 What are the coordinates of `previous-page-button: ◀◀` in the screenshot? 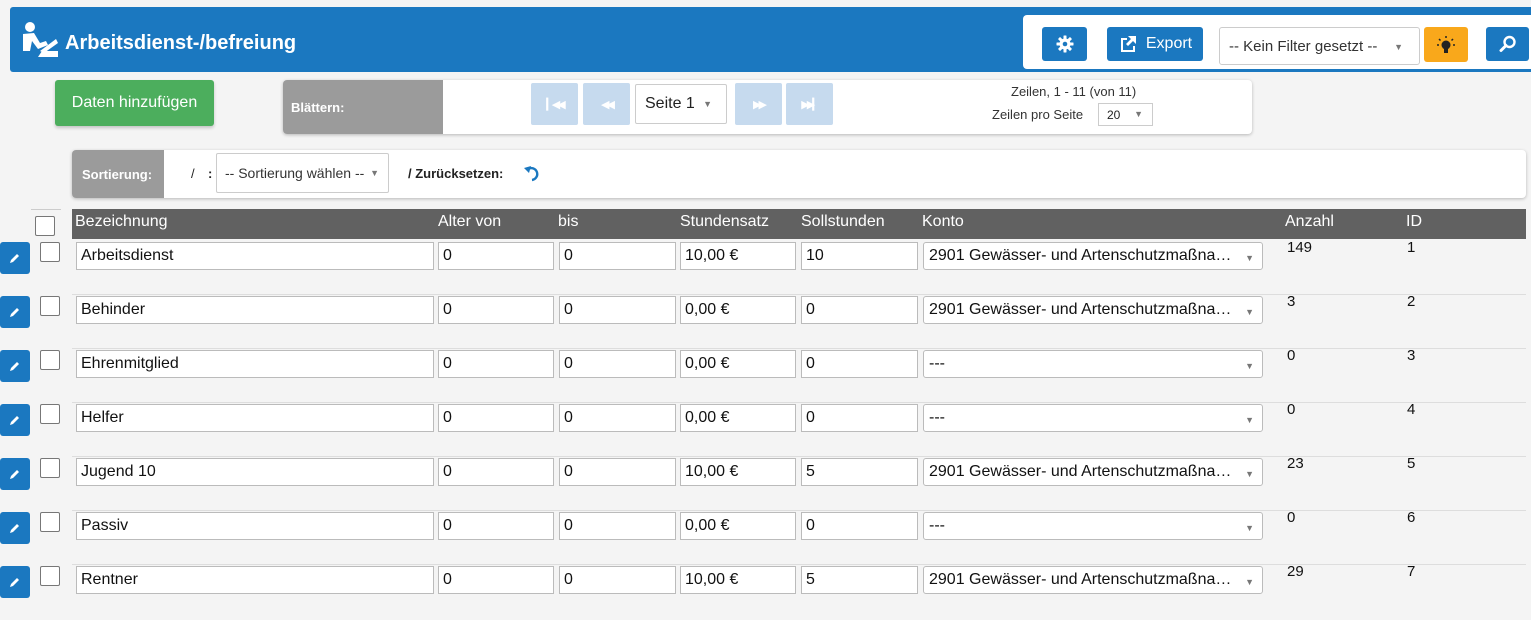 It's located at (606, 104).